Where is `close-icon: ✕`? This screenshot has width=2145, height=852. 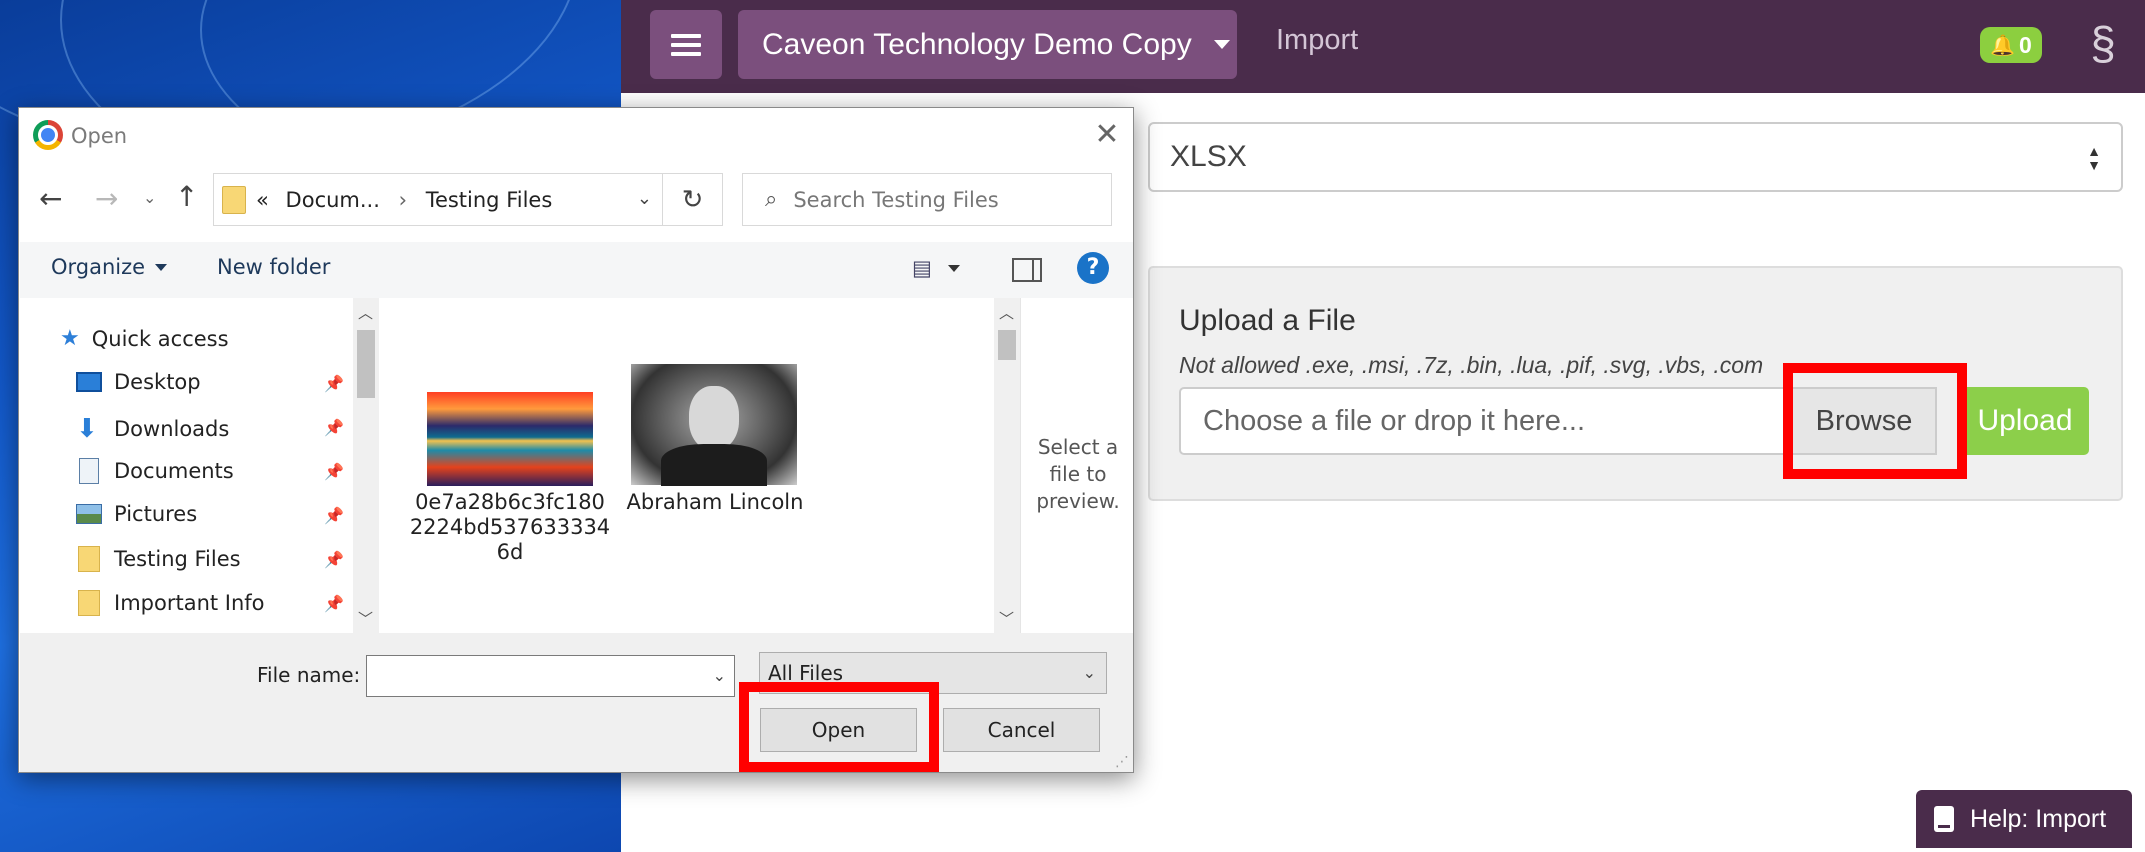 close-icon: ✕ is located at coordinates (1107, 136).